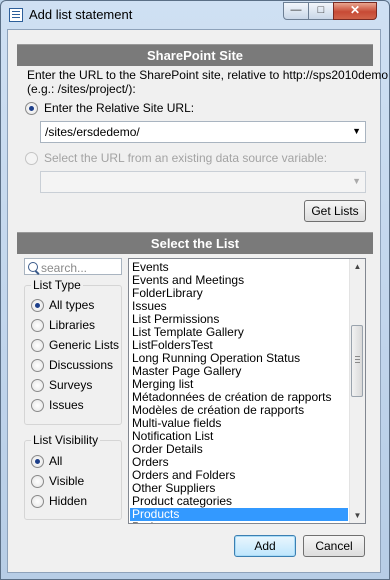  What do you see at coordinates (195, 243) in the screenshot?
I see `select-list-header: Select the List` at bounding box center [195, 243].